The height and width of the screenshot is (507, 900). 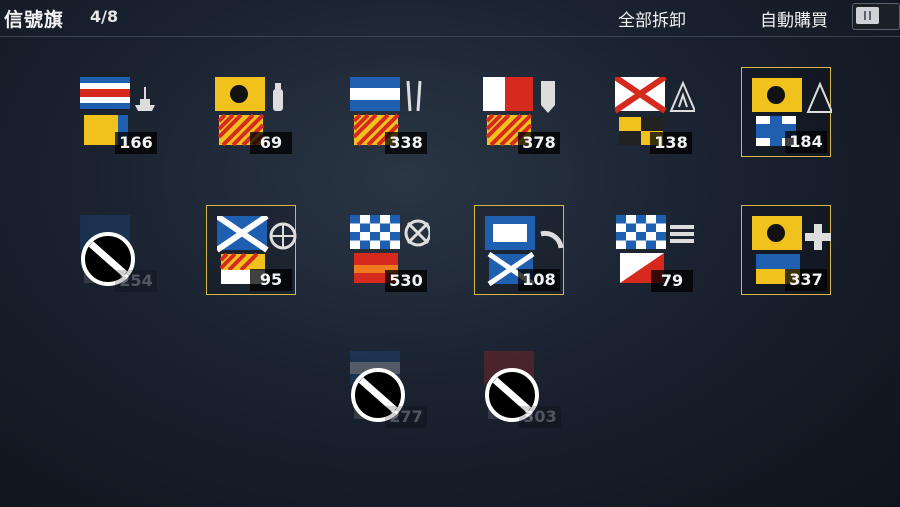 What do you see at coordinates (385, 386) in the screenshot?
I see `flag-slot-13: 277` at bounding box center [385, 386].